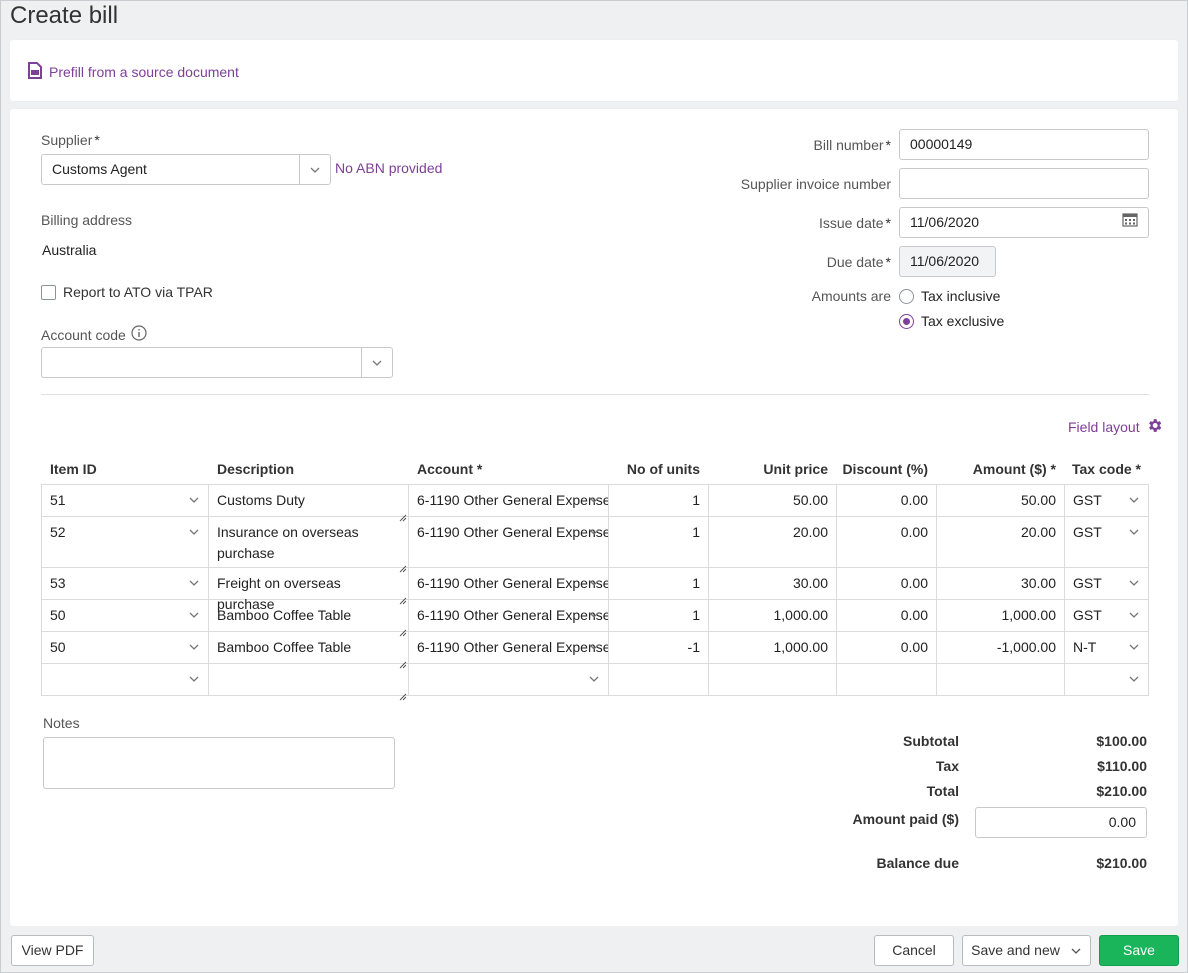 The image size is (1188, 973). Describe the element at coordinates (1001, 615) in the screenshot. I see `cell-amount: 1,000.00` at that location.